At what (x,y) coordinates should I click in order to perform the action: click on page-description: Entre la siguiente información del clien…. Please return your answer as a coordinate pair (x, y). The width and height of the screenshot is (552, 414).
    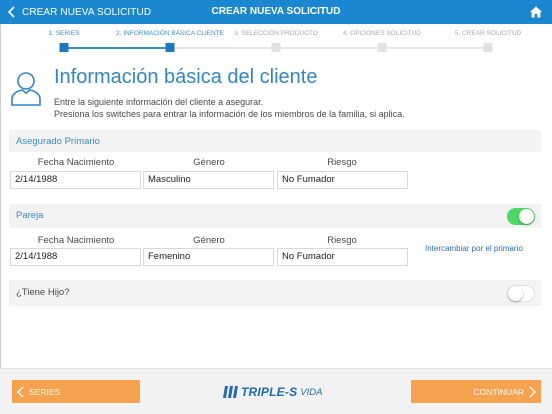
    Looking at the image, I should click on (229, 108).